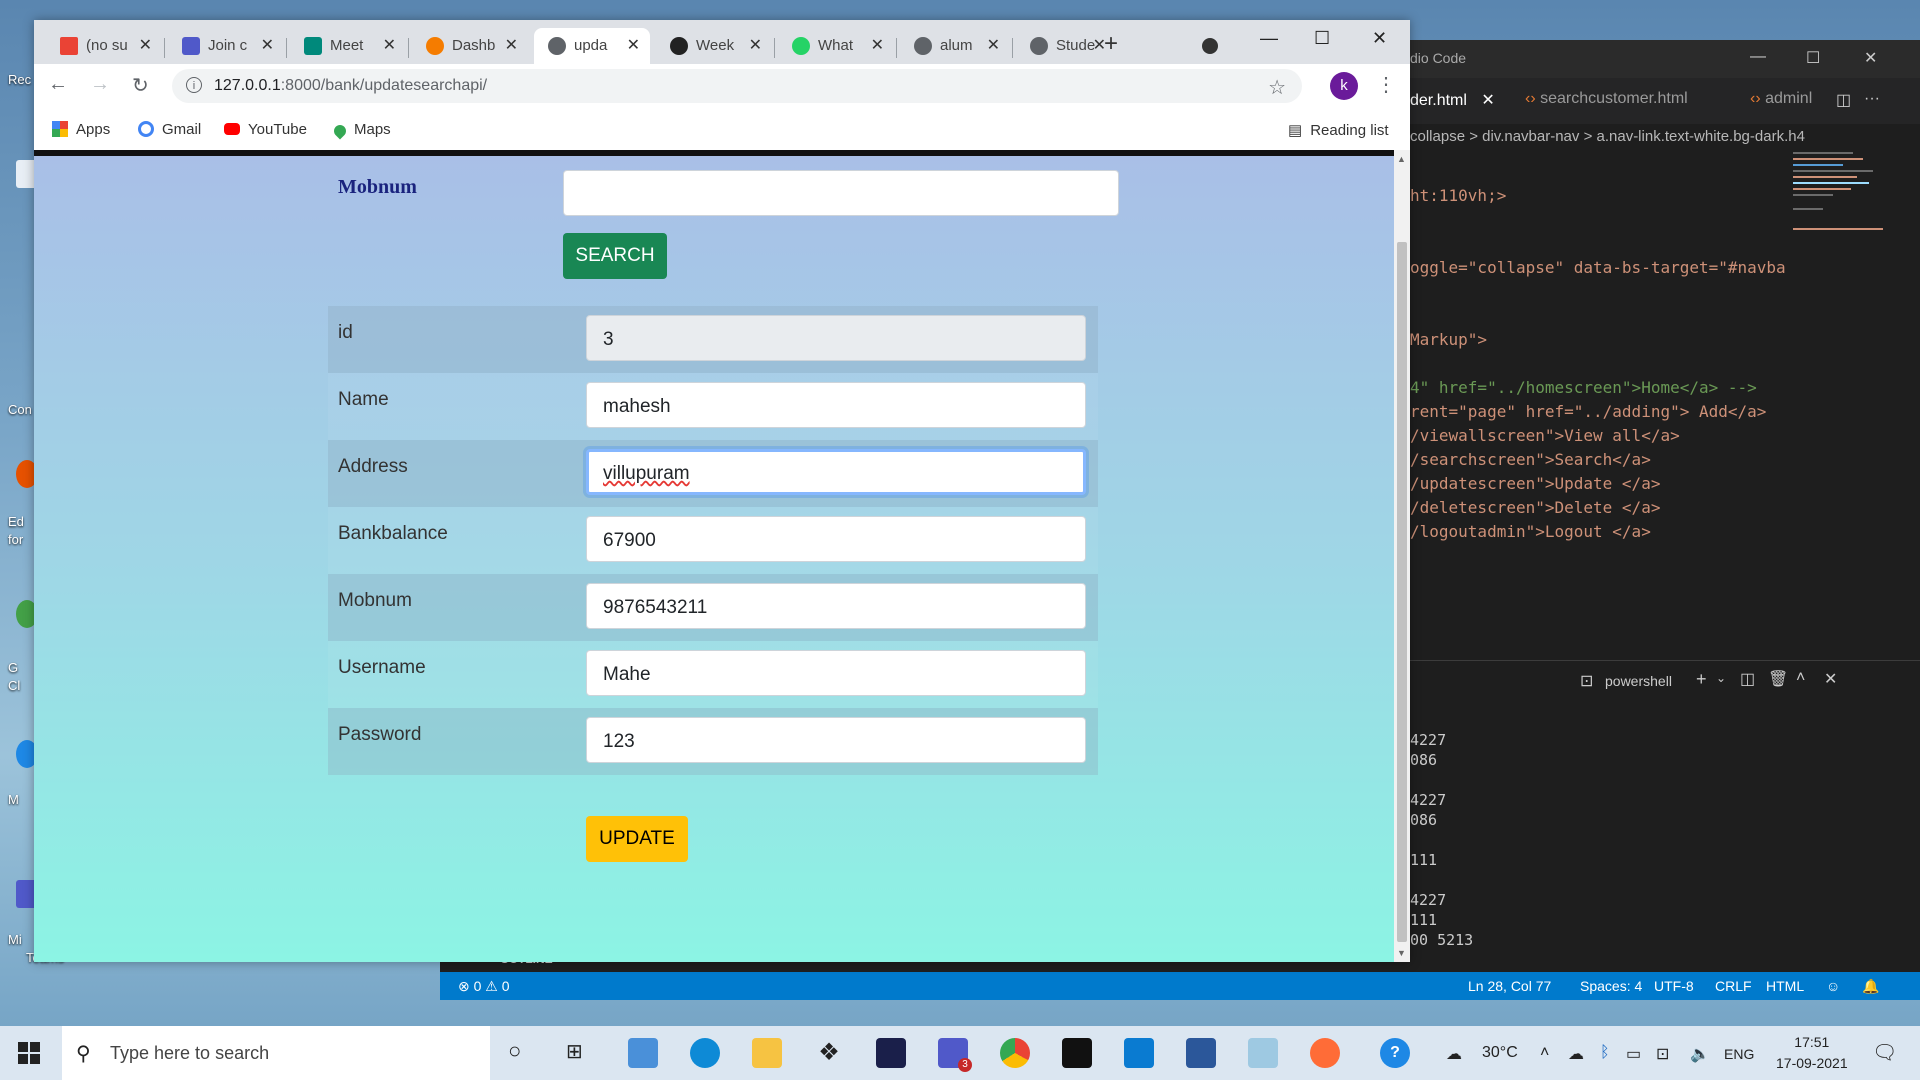 This screenshot has width=1920, height=1080. What do you see at coordinates (1884, 1052) in the screenshot?
I see `notifications-icon: 🗨` at bounding box center [1884, 1052].